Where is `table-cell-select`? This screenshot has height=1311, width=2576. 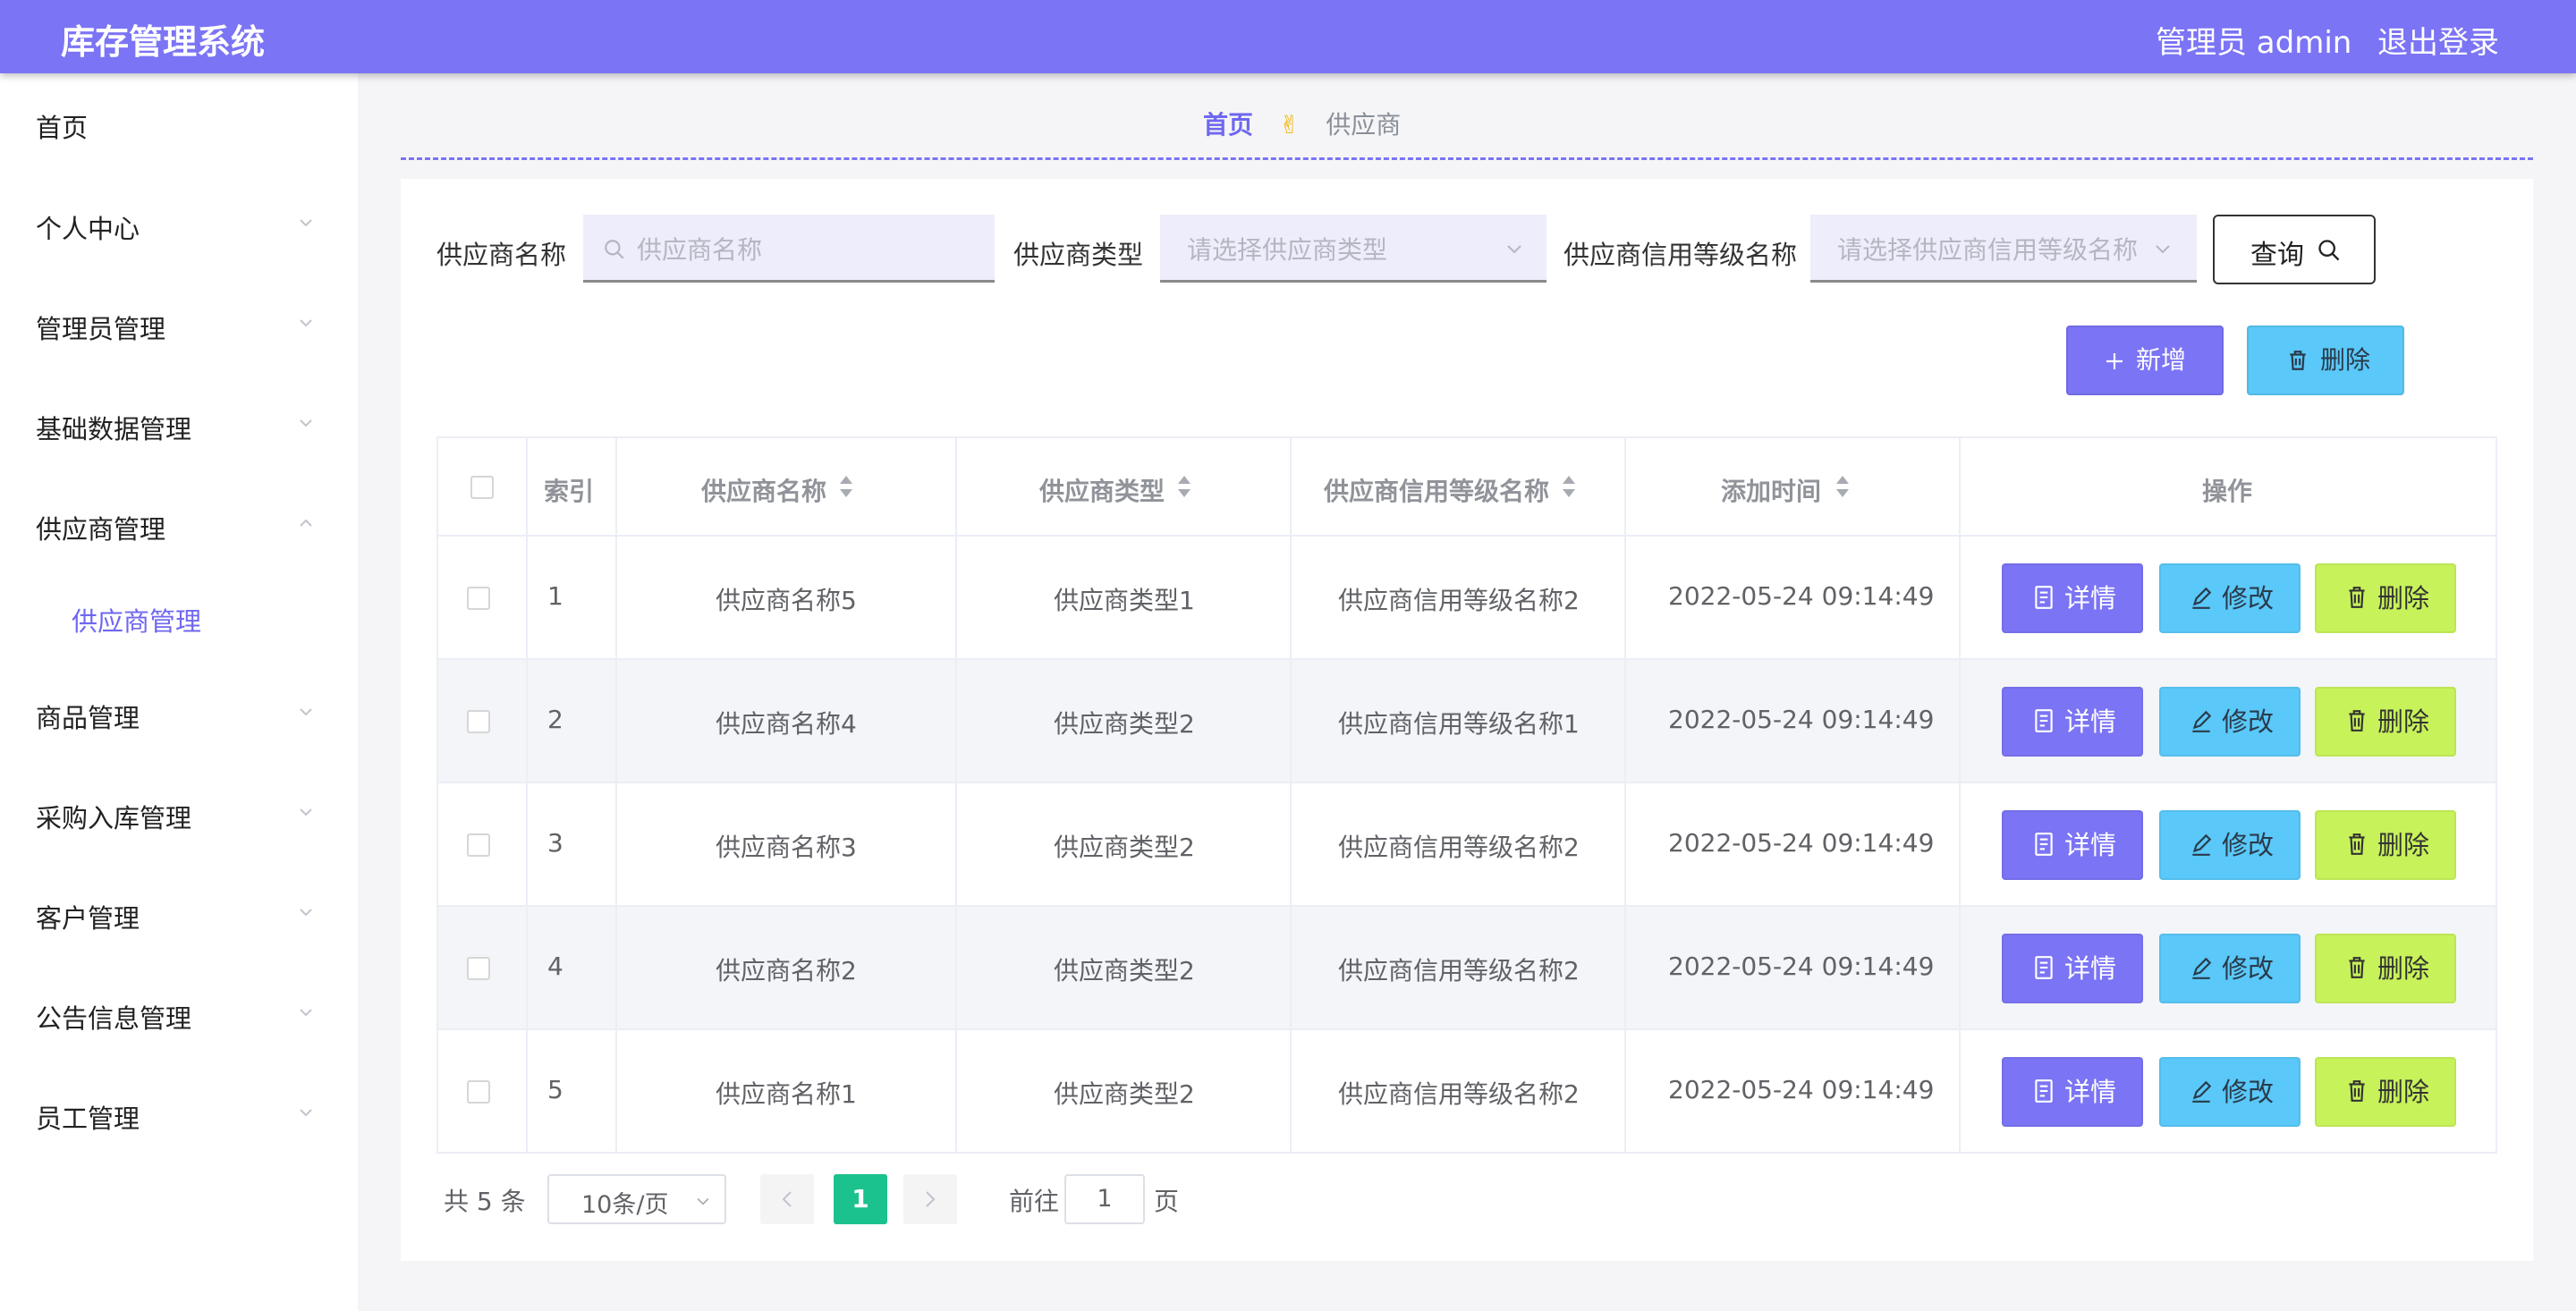
table-cell-select is located at coordinates (482, 721).